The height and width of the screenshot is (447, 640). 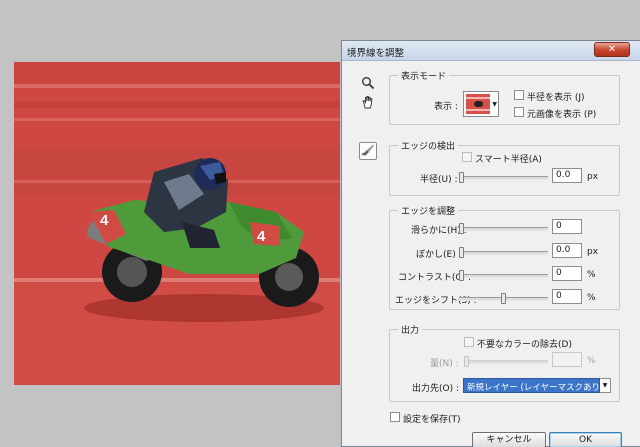 I want to click on smart-radius-label: スマート半径(A), so click(x=508, y=160).